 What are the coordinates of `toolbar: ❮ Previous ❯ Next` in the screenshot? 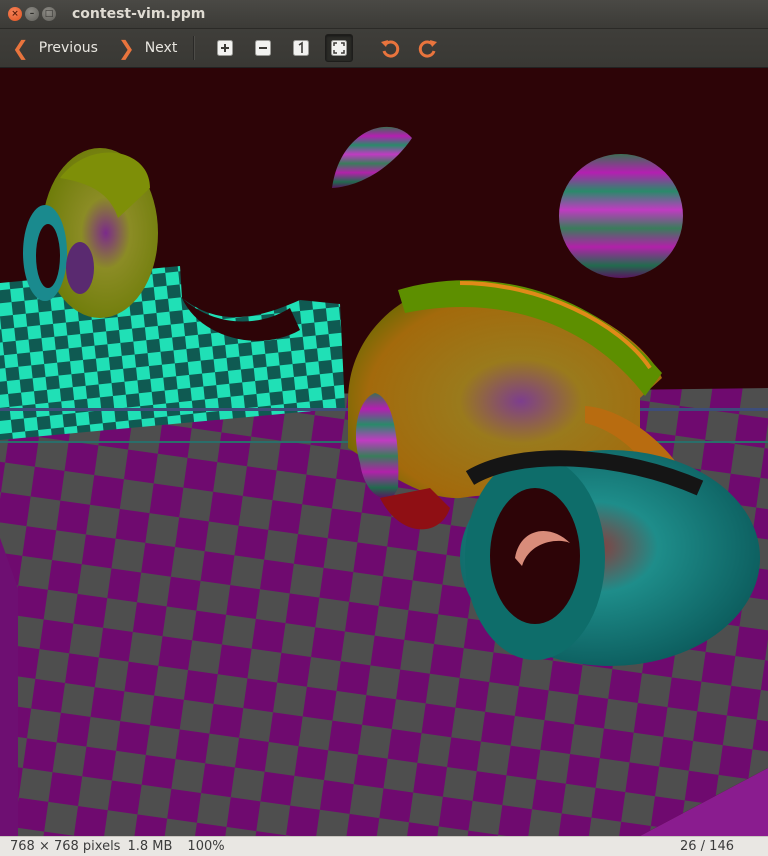 It's located at (384, 48).